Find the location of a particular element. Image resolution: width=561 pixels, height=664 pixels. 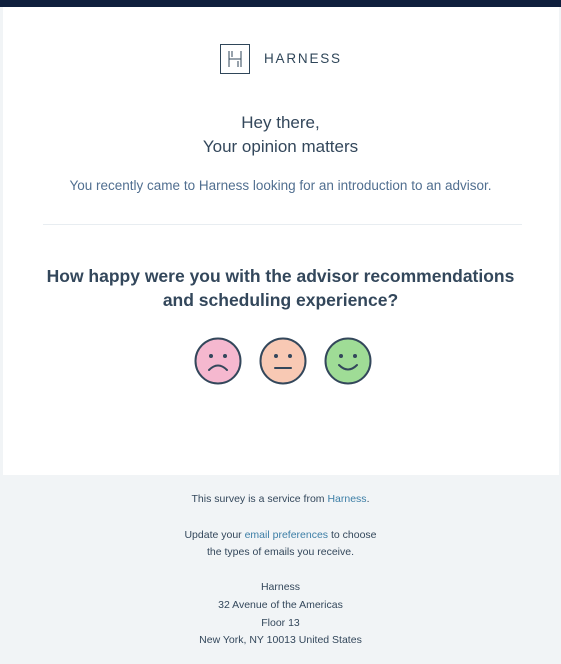

harness-link: Harness is located at coordinates (346, 499).